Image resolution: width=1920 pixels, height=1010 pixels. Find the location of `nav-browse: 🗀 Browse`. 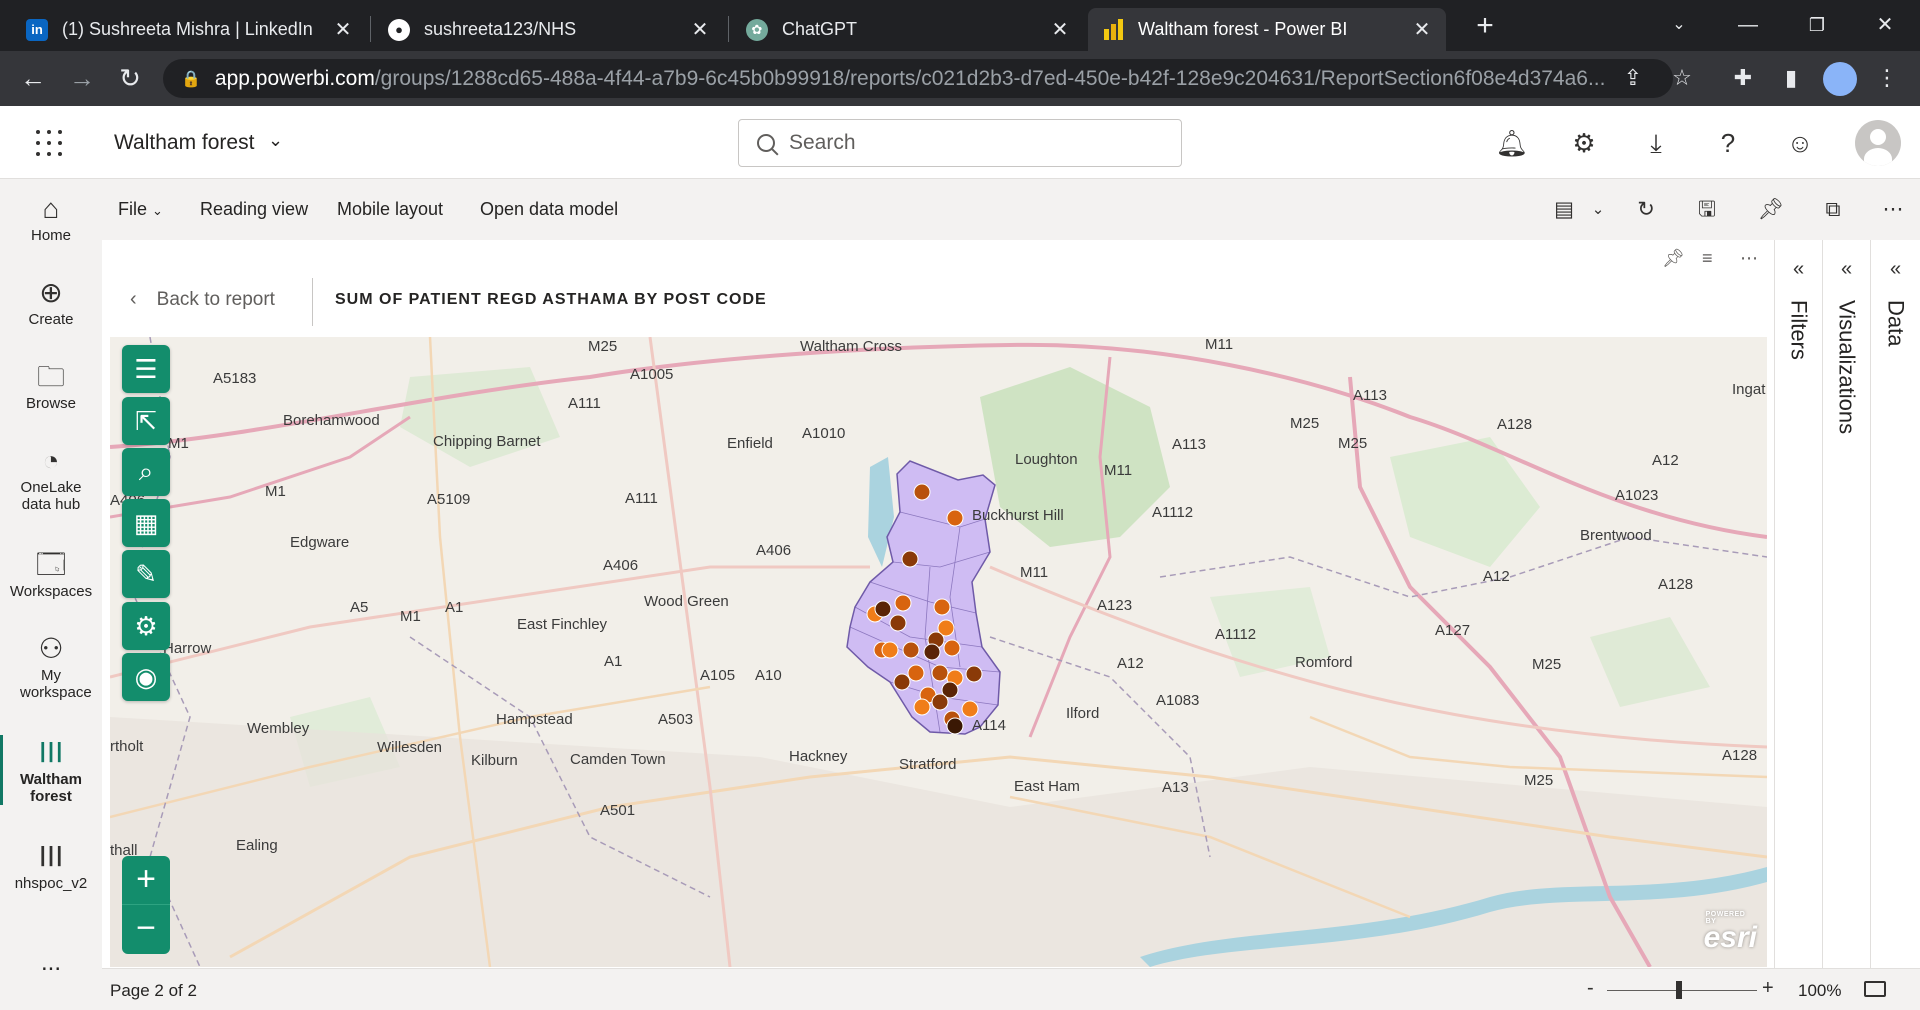

nav-browse: 🗀 Browse is located at coordinates (51, 385).